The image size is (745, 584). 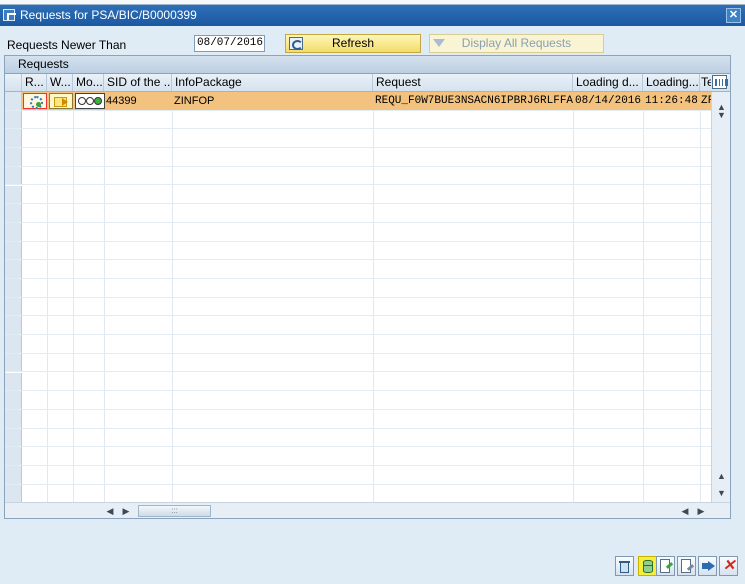 I want to click on document-button, so click(x=686, y=566).